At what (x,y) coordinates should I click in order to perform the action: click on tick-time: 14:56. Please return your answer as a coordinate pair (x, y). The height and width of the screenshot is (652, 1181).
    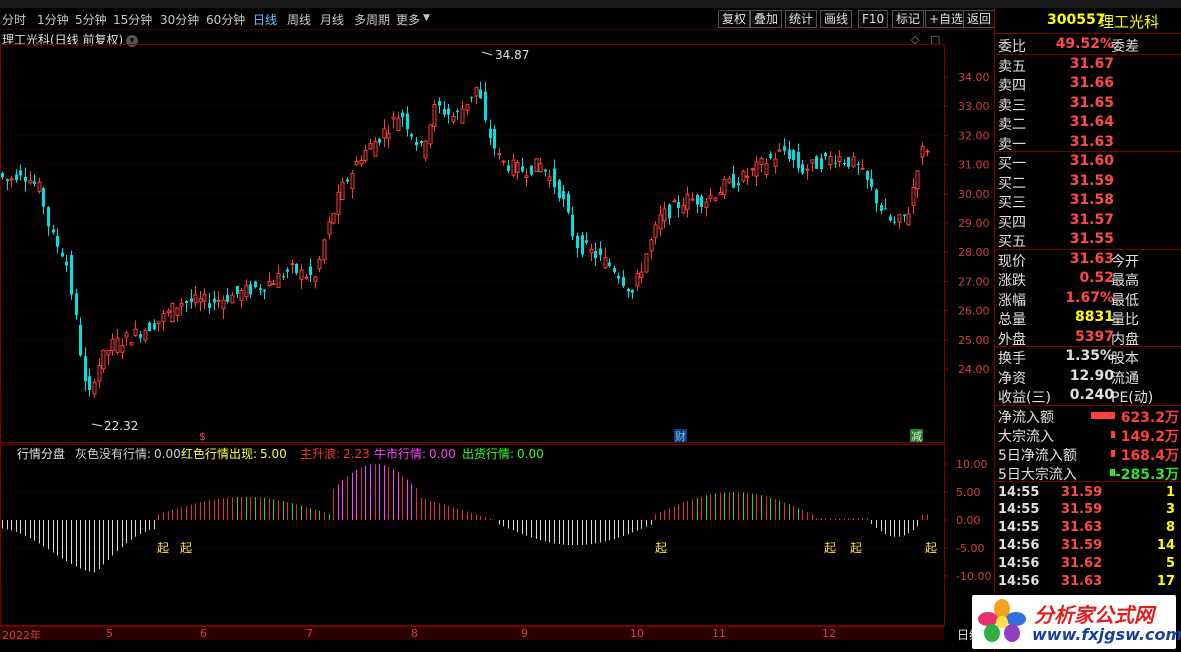
    Looking at the image, I should click on (1019, 581).